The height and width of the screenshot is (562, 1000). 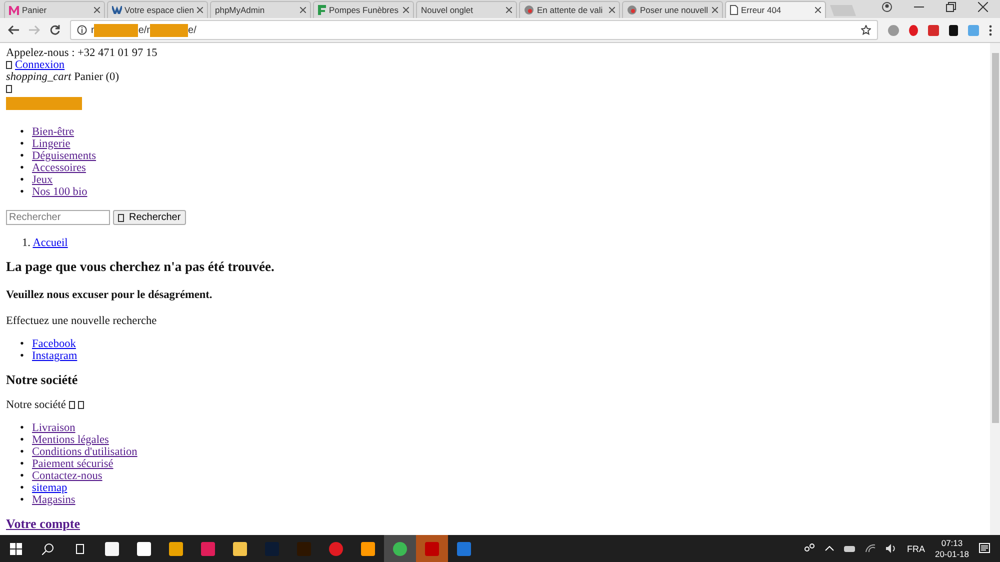 I want to click on login-link: Connexion, so click(x=35, y=65).